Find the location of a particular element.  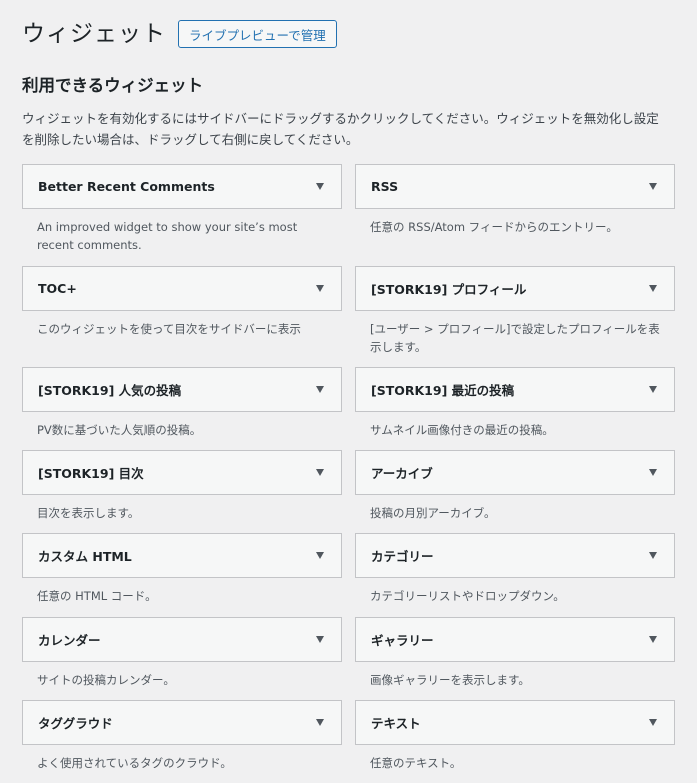

available-widgets-title: 利用できるウィジェット is located at coordinates (113, 85).